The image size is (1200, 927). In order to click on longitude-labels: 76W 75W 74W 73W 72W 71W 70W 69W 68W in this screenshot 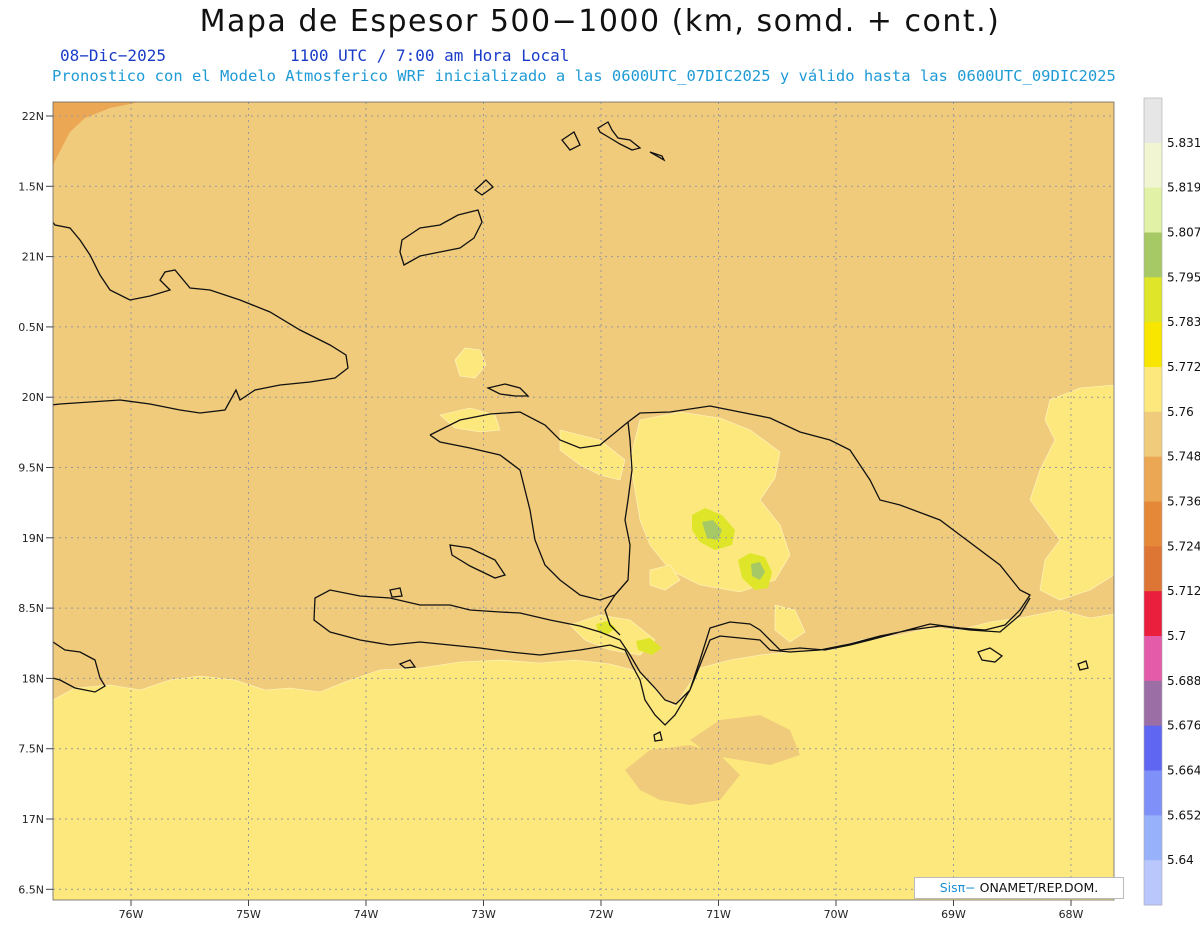, I will do `click(601, 910)`.